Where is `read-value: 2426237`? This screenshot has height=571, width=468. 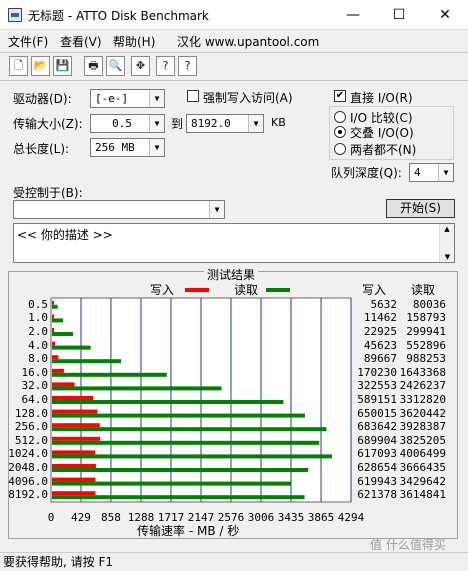
read-value: 2426237 is located at coordinates (422, 386).